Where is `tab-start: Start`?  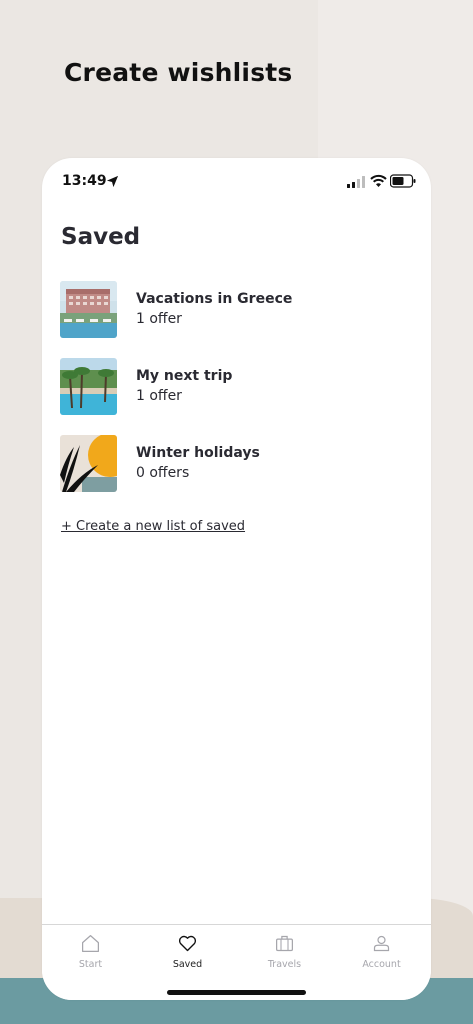
tab-start: Start is located at coordinates (90, 955).